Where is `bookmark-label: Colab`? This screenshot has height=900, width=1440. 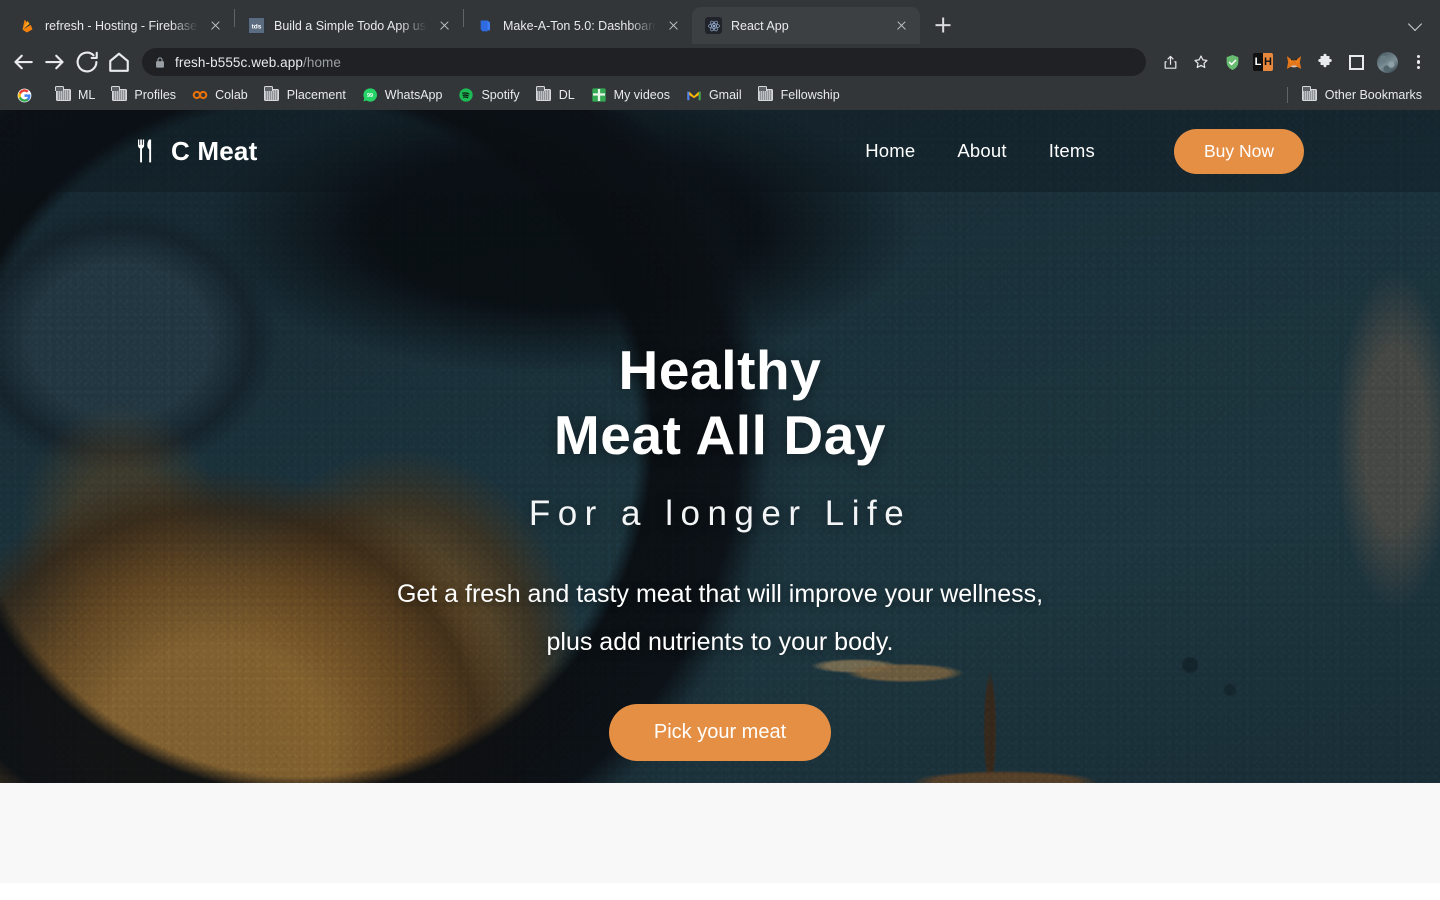
bookmark-label: Colab is located at coordinates (231, 95).